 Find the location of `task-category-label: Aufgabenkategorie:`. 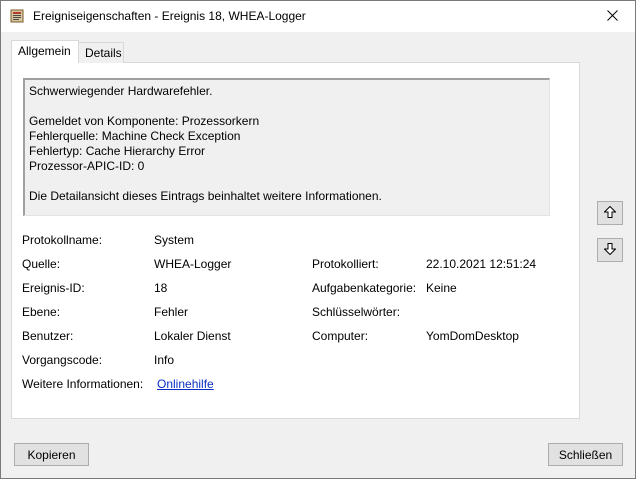

task-category-label: Aufgabenkategorie: is located at coordinates (364, 288).